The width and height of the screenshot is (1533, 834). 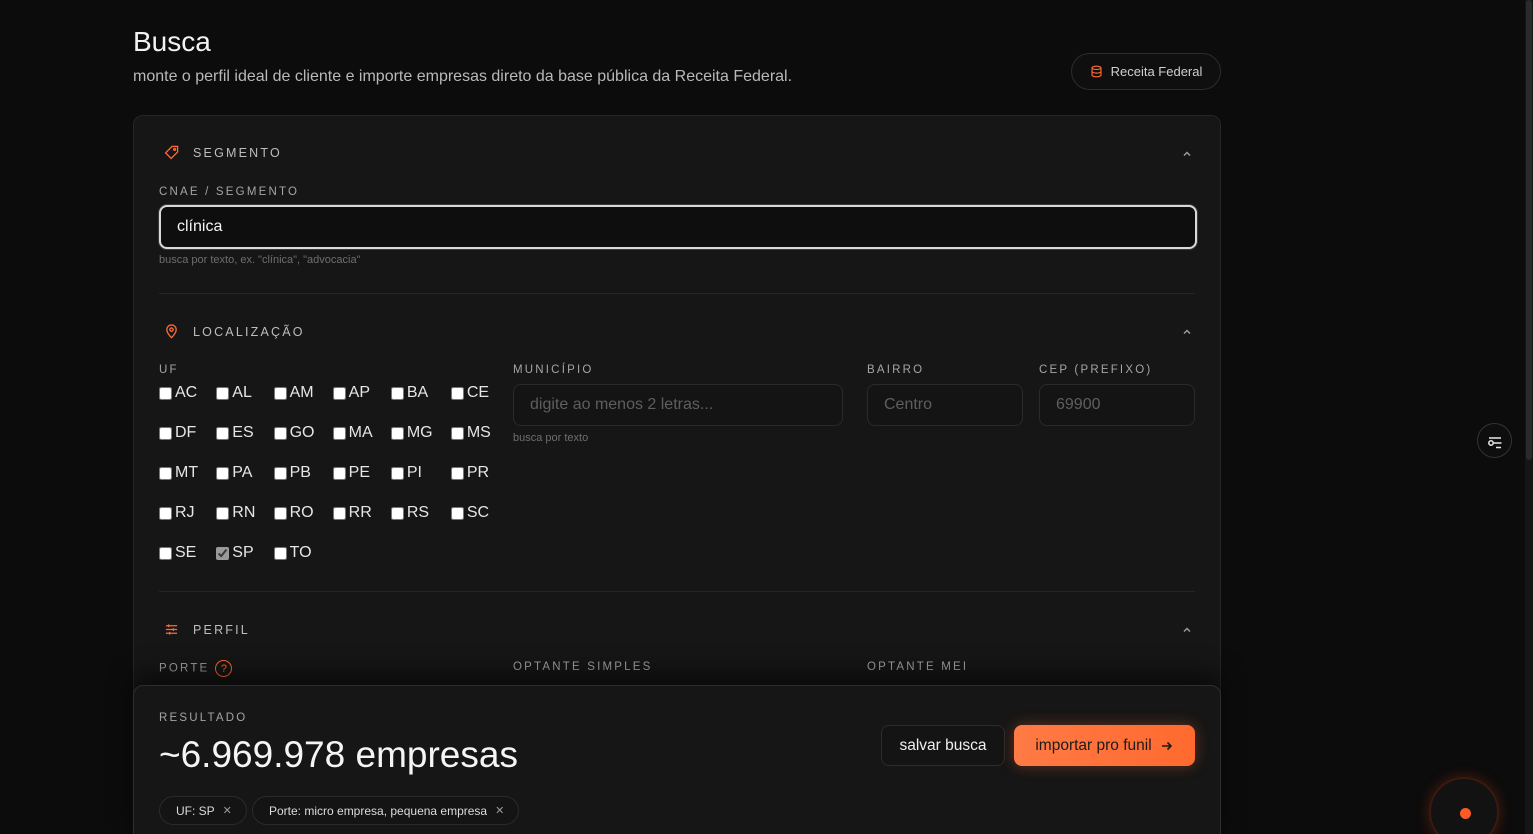 What do you see at coordinates (678, 405) in the screenshot?
I see `municipio-input` at bounding box center [678, 405].